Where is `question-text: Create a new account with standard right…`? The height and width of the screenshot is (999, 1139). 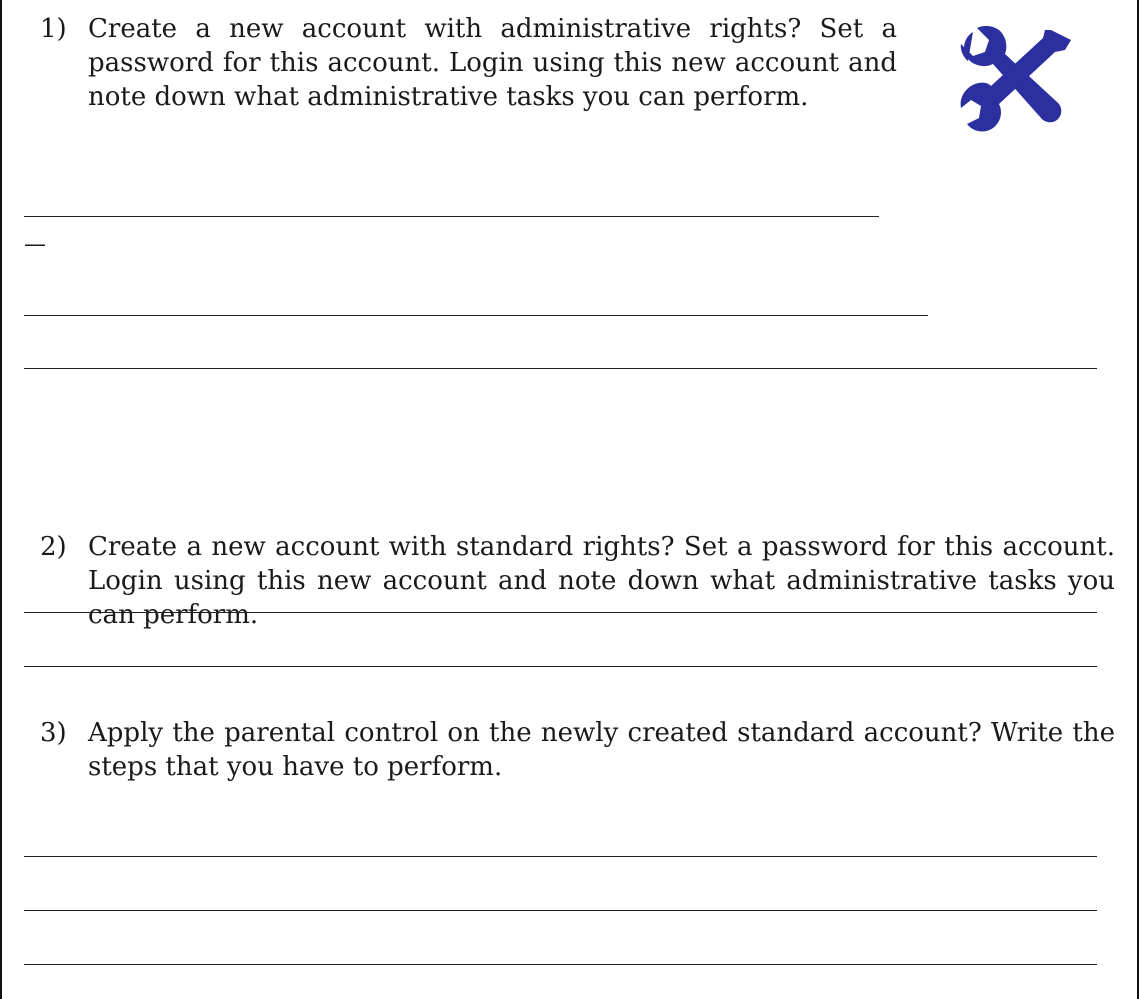
question-text: Create a new account with standard right… is located at coordinates (601, 581).